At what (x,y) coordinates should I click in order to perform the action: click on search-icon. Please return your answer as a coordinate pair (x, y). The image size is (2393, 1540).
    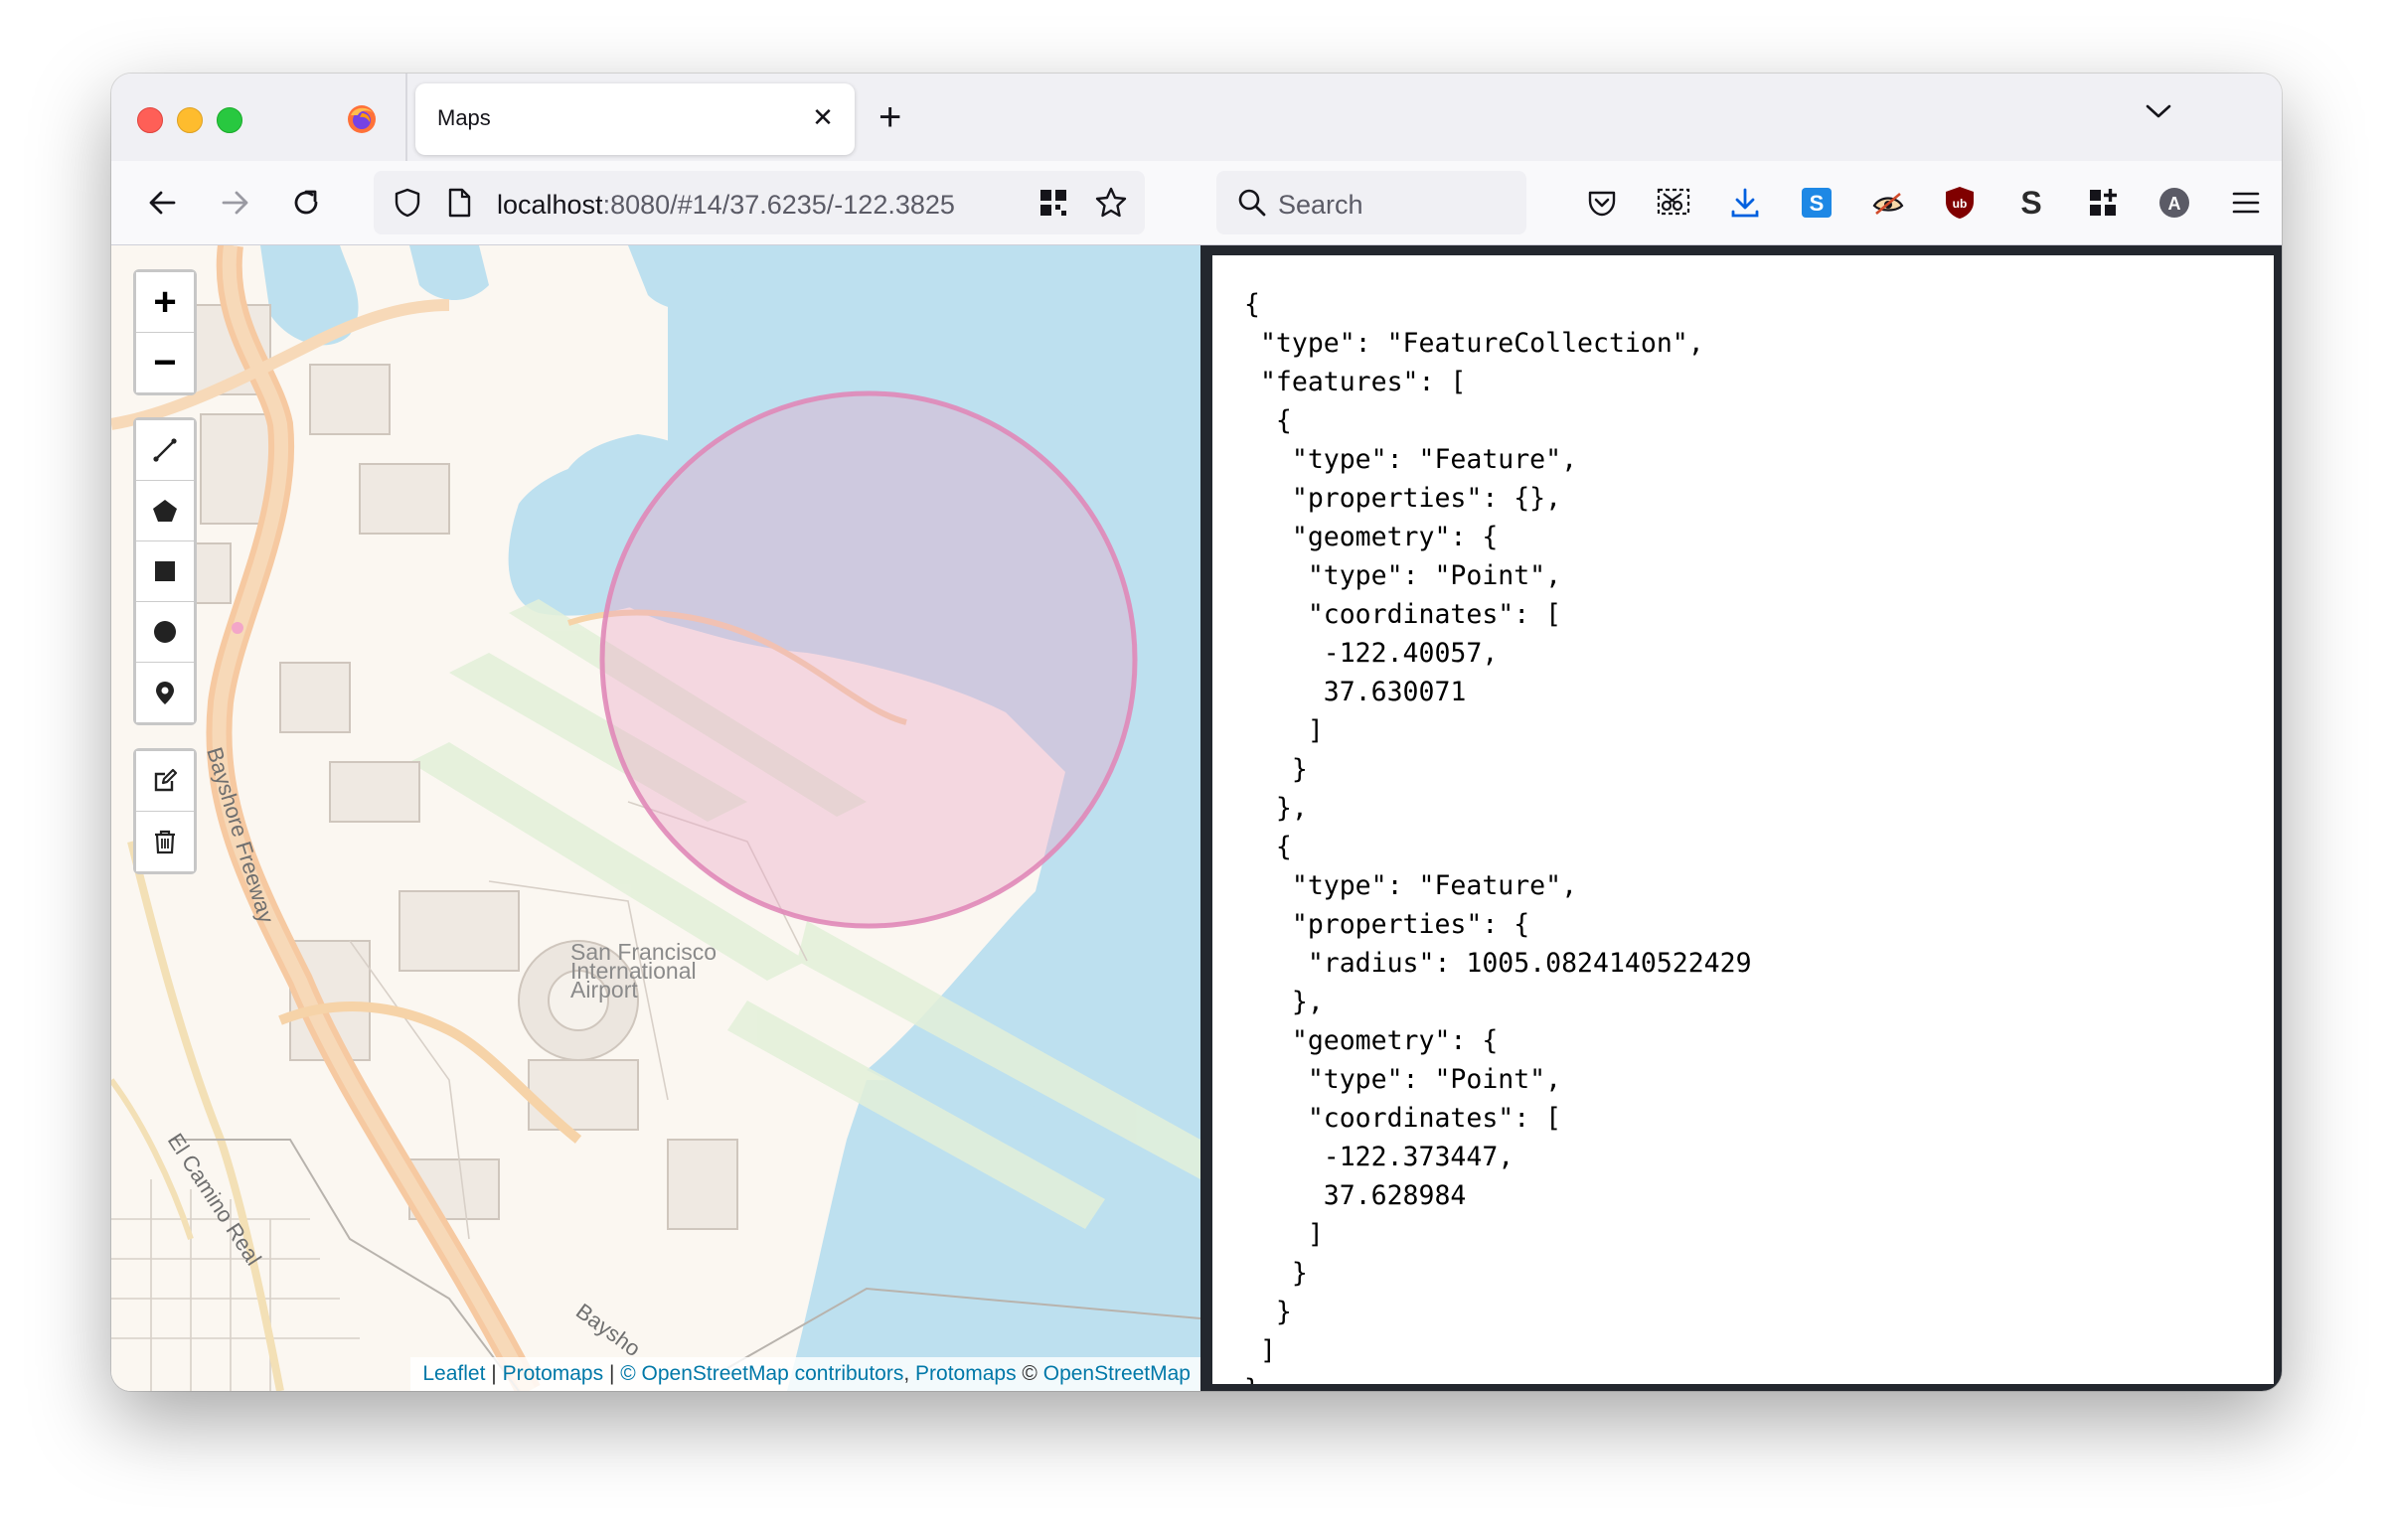
    Looking at the image, I should click on (1252, 203).